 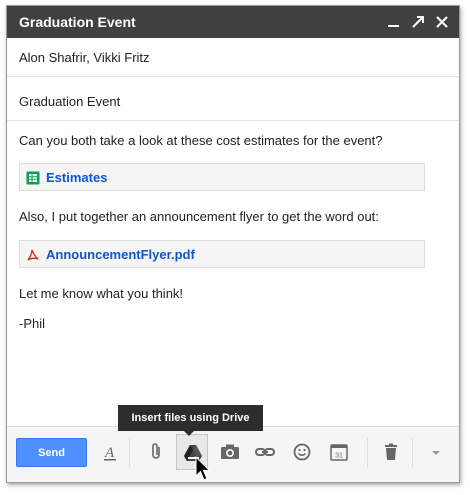 I want to click on send-button: Send, so click(x=51, y=452).